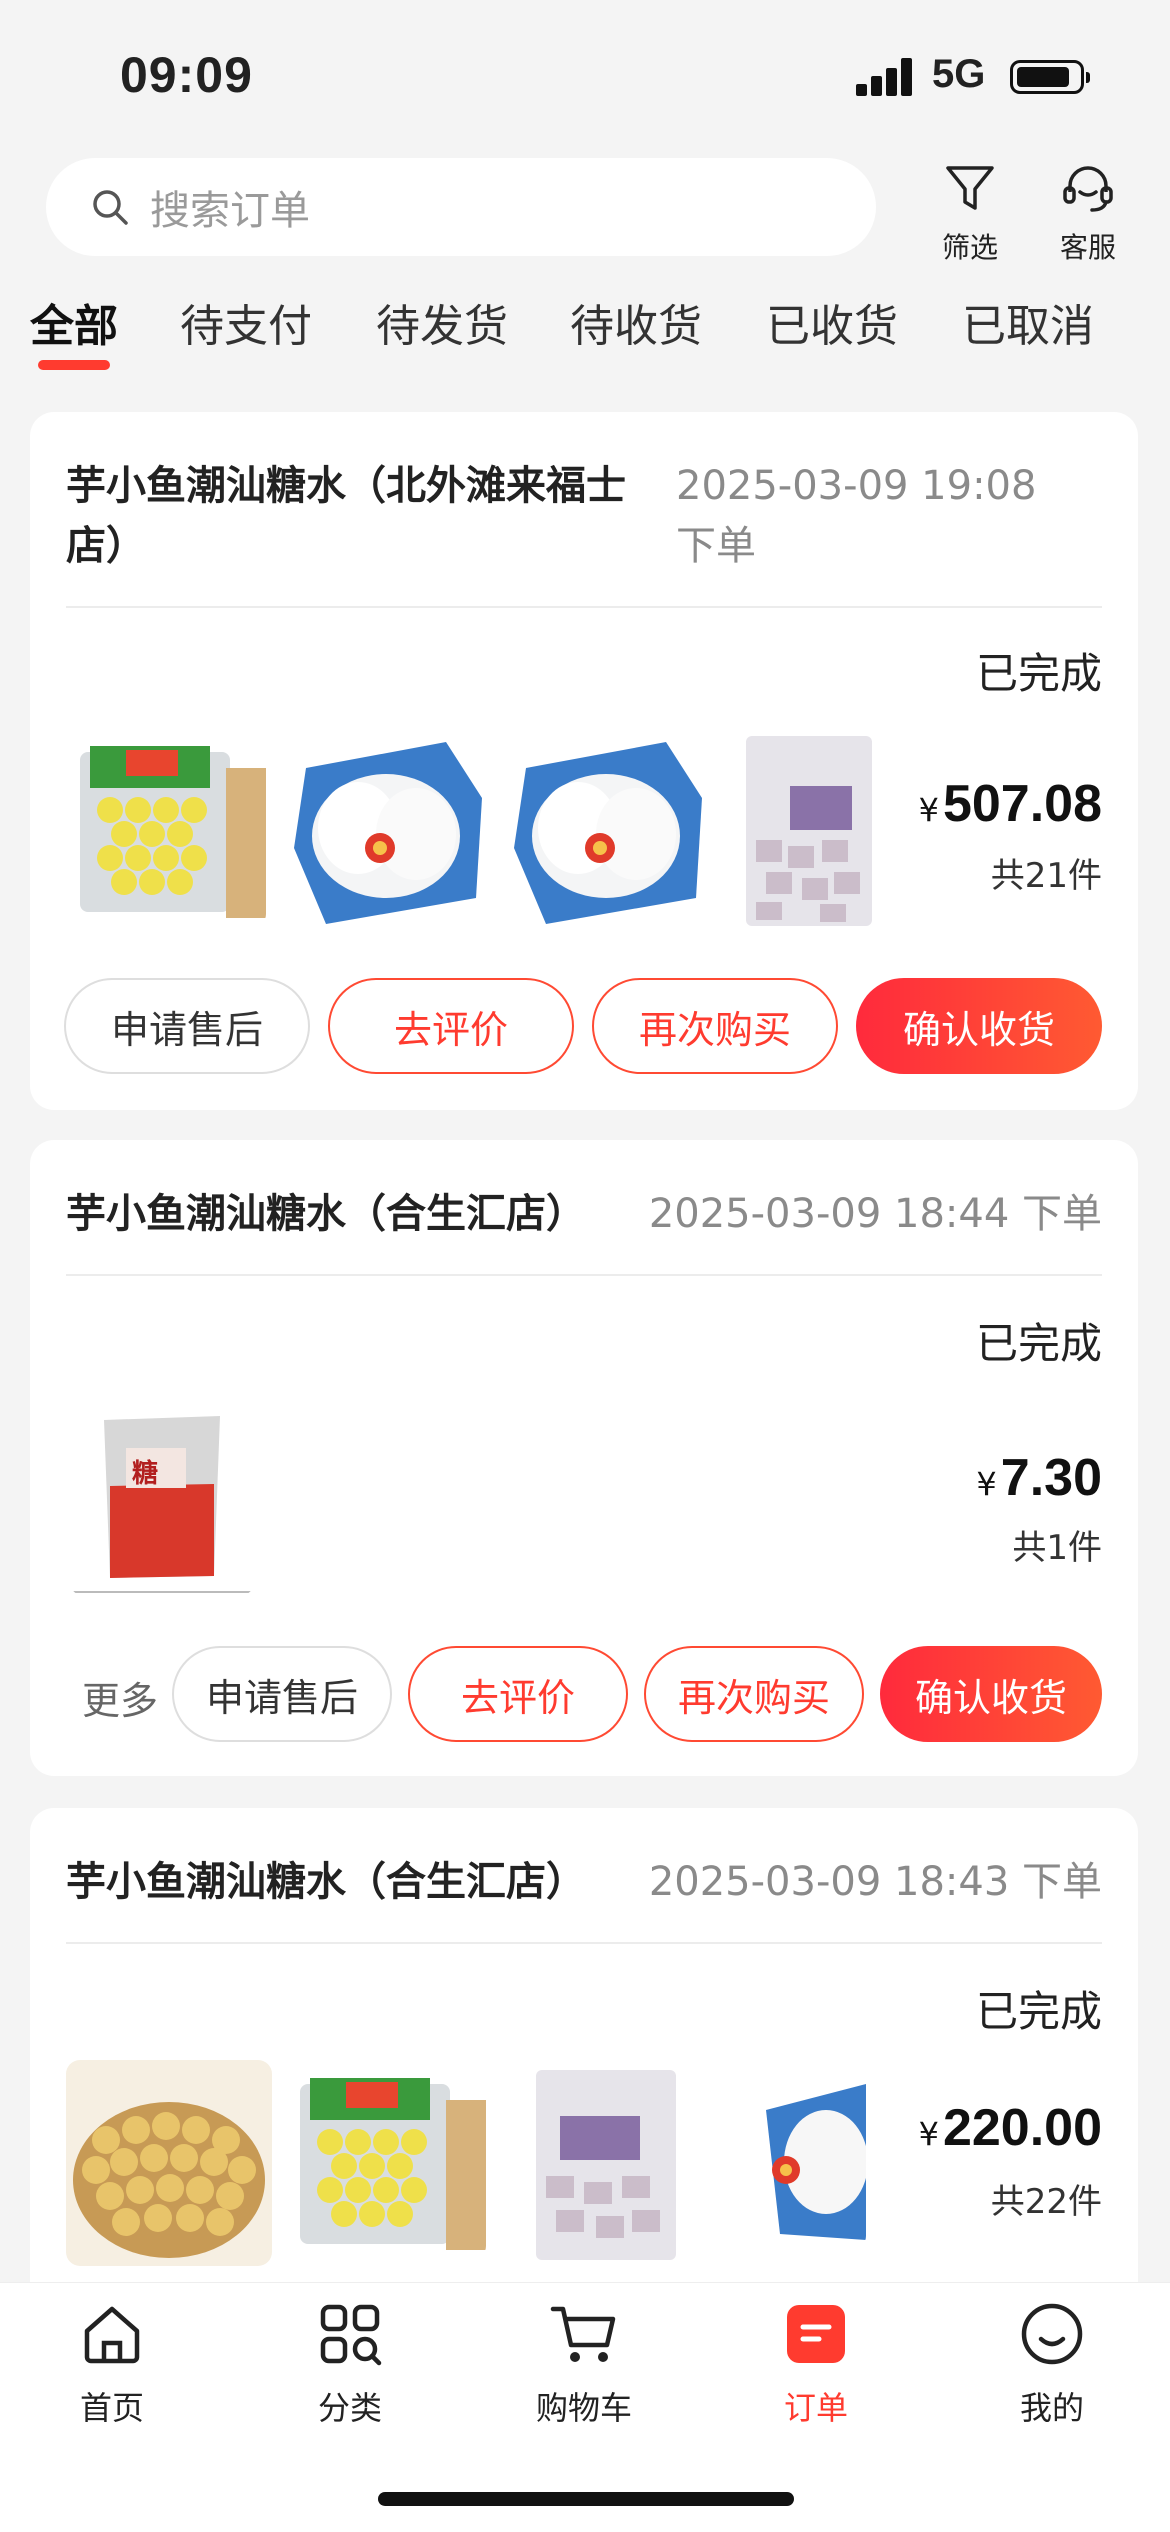 Image resolution: width=1170 pixels, height=2532 pixels. What do you see at coordinates (1087, 247) in the screenshot?
I see `service-label: 客服` at bounding box center [1087, 247].